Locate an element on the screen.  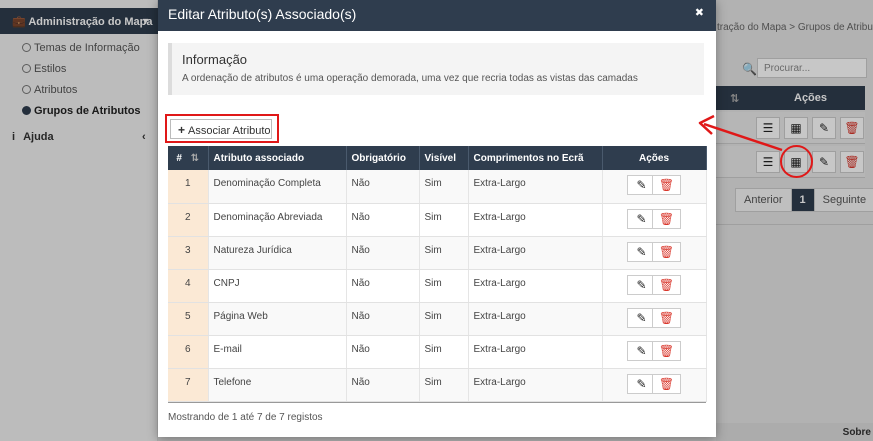
table-row: 1 Denominação Completa Não Sim Extra-Largo ✎ 🗑 is located at coordinates (437, 187).